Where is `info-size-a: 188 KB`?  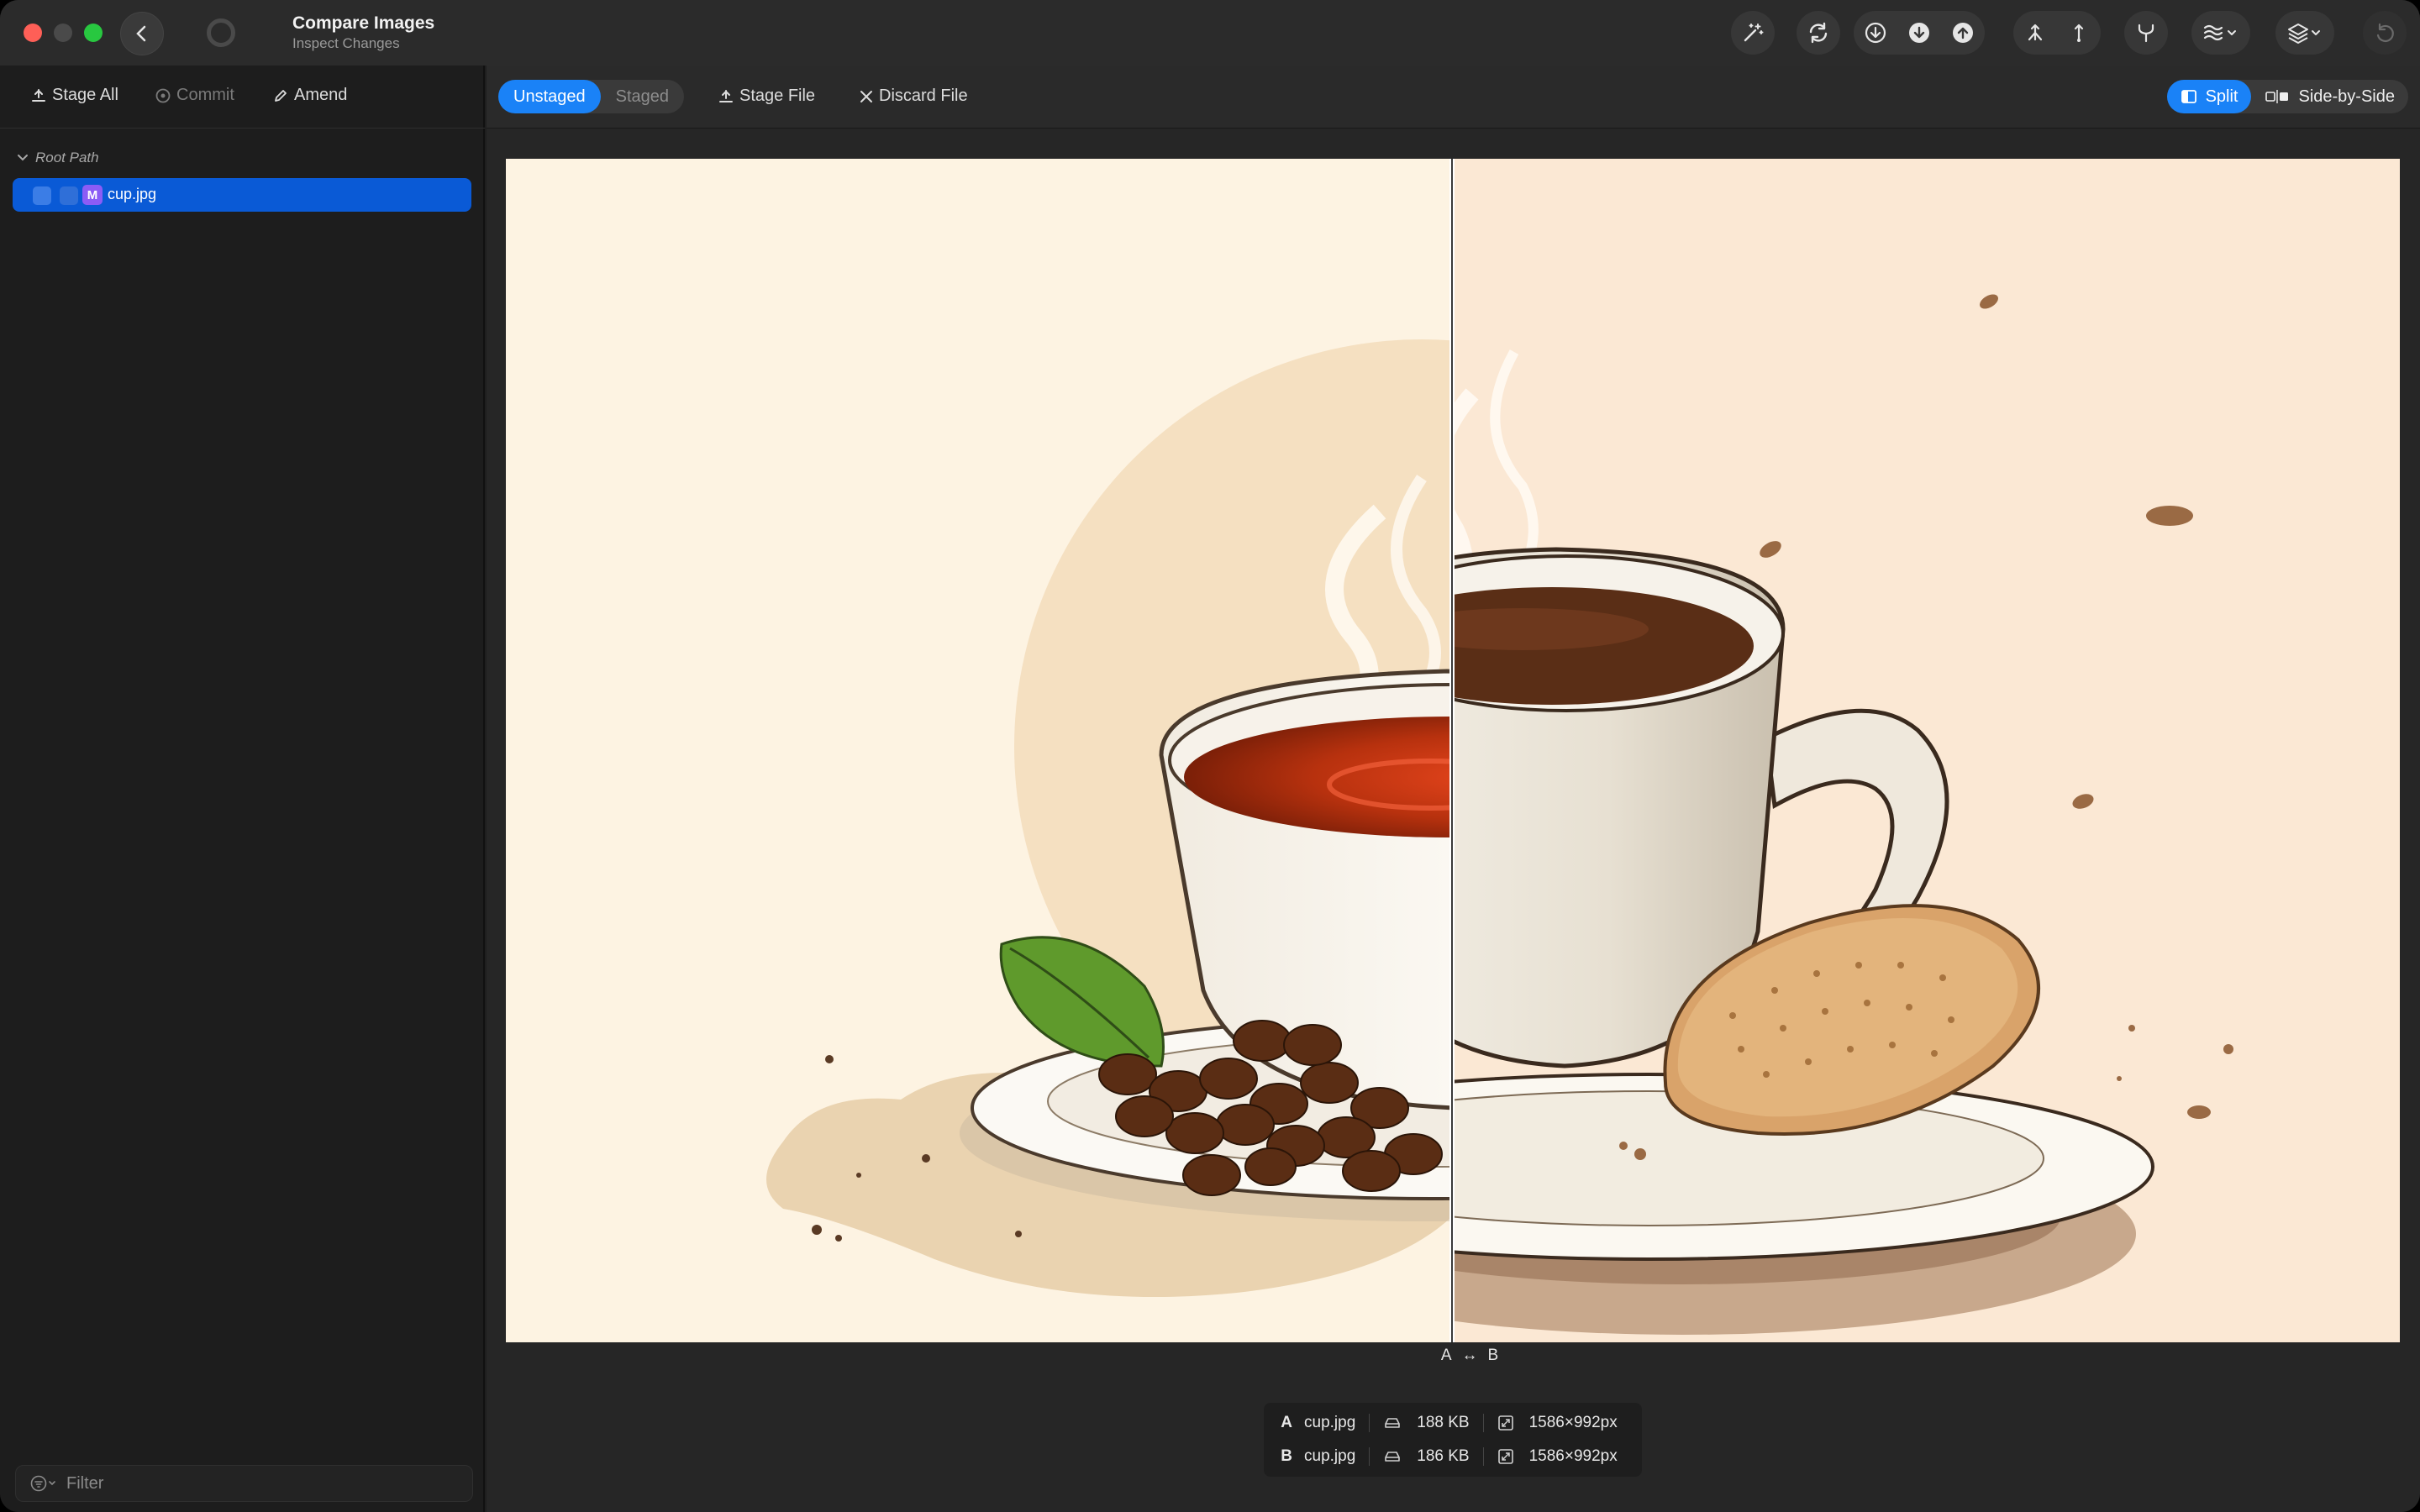
info-size-a: 188 KB is located at coordinates (1443, 1422).